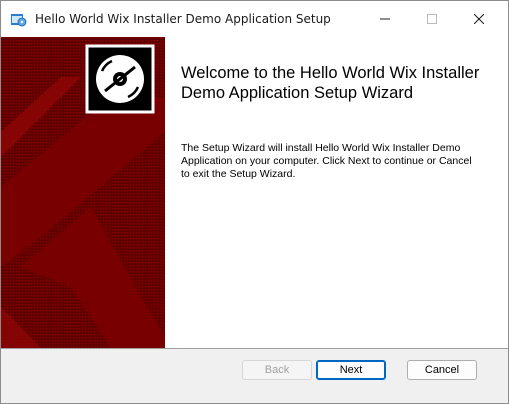 Image resolution: width=509 pixels, height=404 pixels. What do you see at coordinates (442, 370) in the screenshot?
I see `cancel-button: Cancel` at bounding box center [442, 370].